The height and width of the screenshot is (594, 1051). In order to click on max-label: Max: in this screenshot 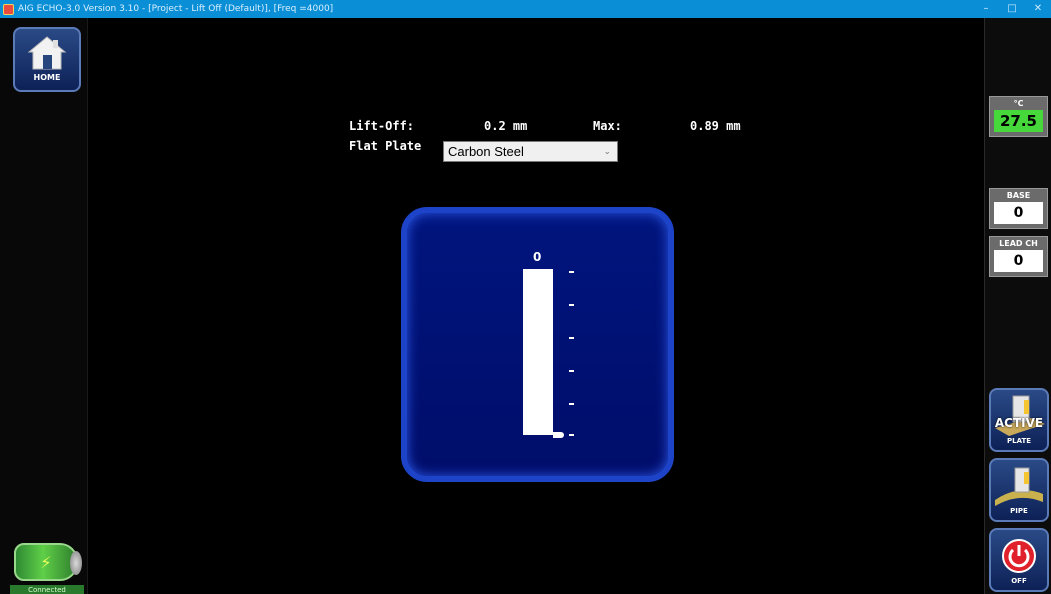, I will do `click(607, 126)`.